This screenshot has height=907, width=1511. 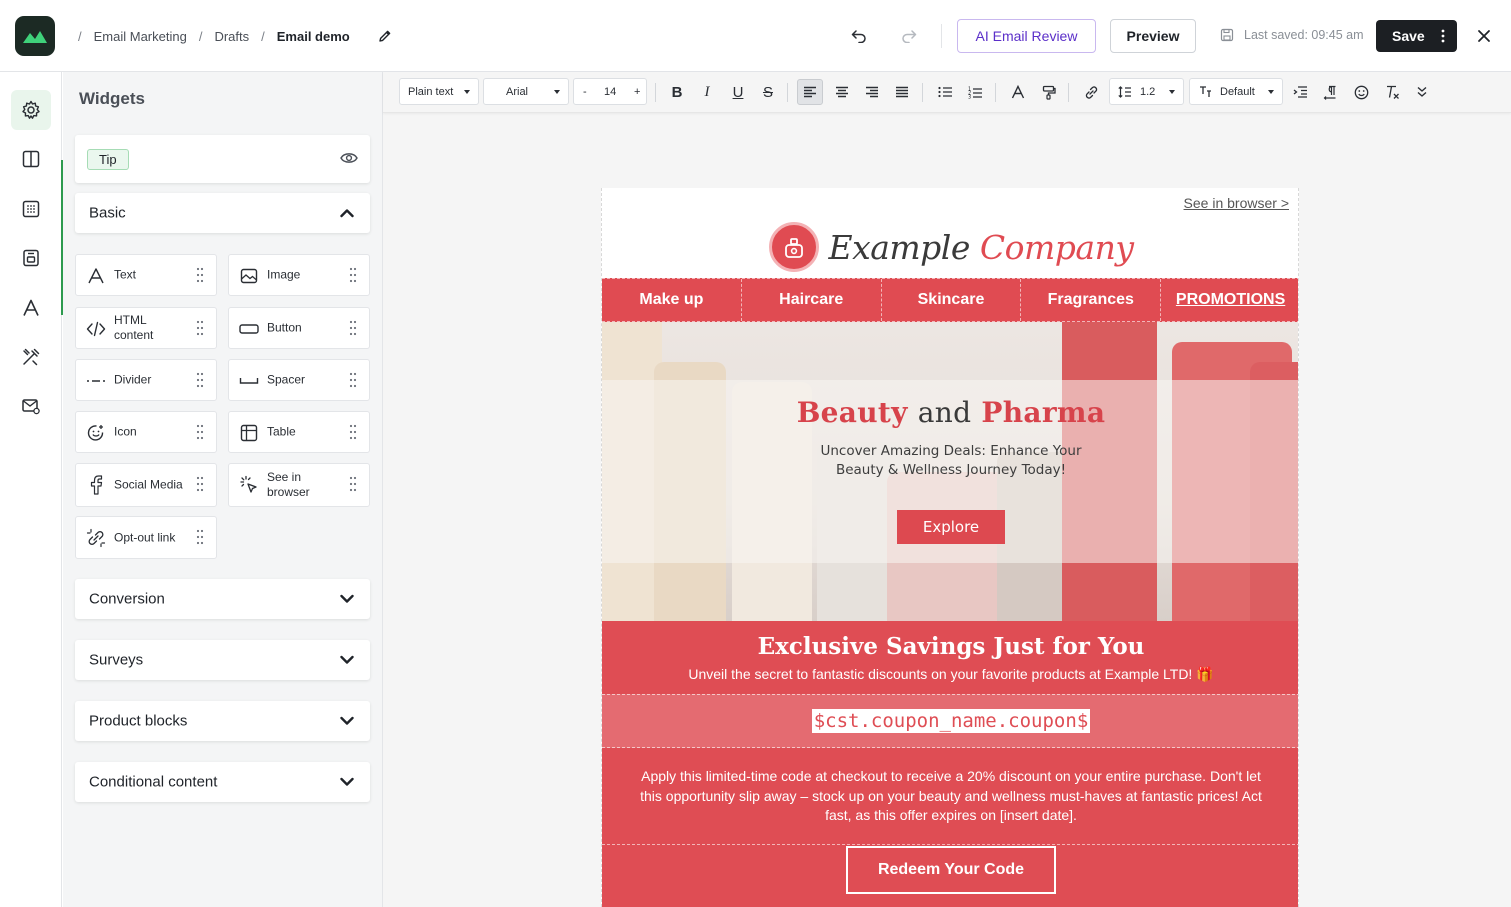 I want to click on widget-table: Table, so click(x=299, y=432).